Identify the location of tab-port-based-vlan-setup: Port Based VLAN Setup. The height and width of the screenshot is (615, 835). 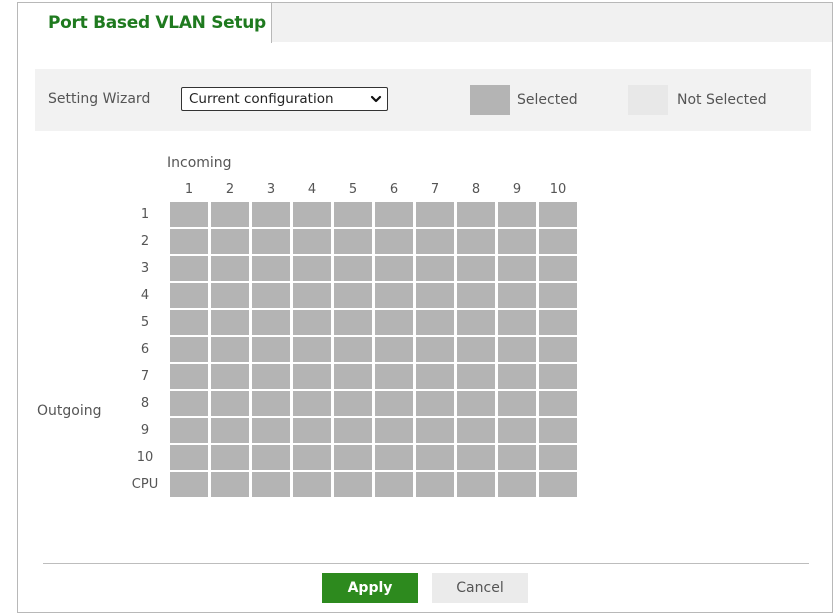
(144, 22).